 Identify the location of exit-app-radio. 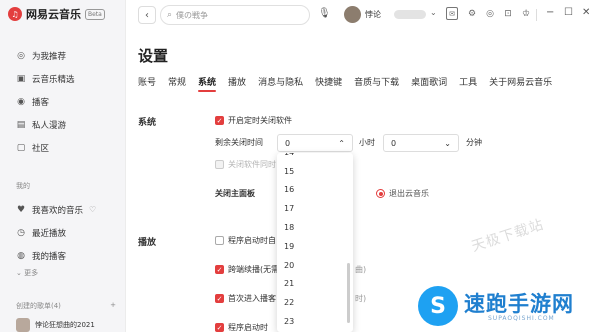
(380, 193).